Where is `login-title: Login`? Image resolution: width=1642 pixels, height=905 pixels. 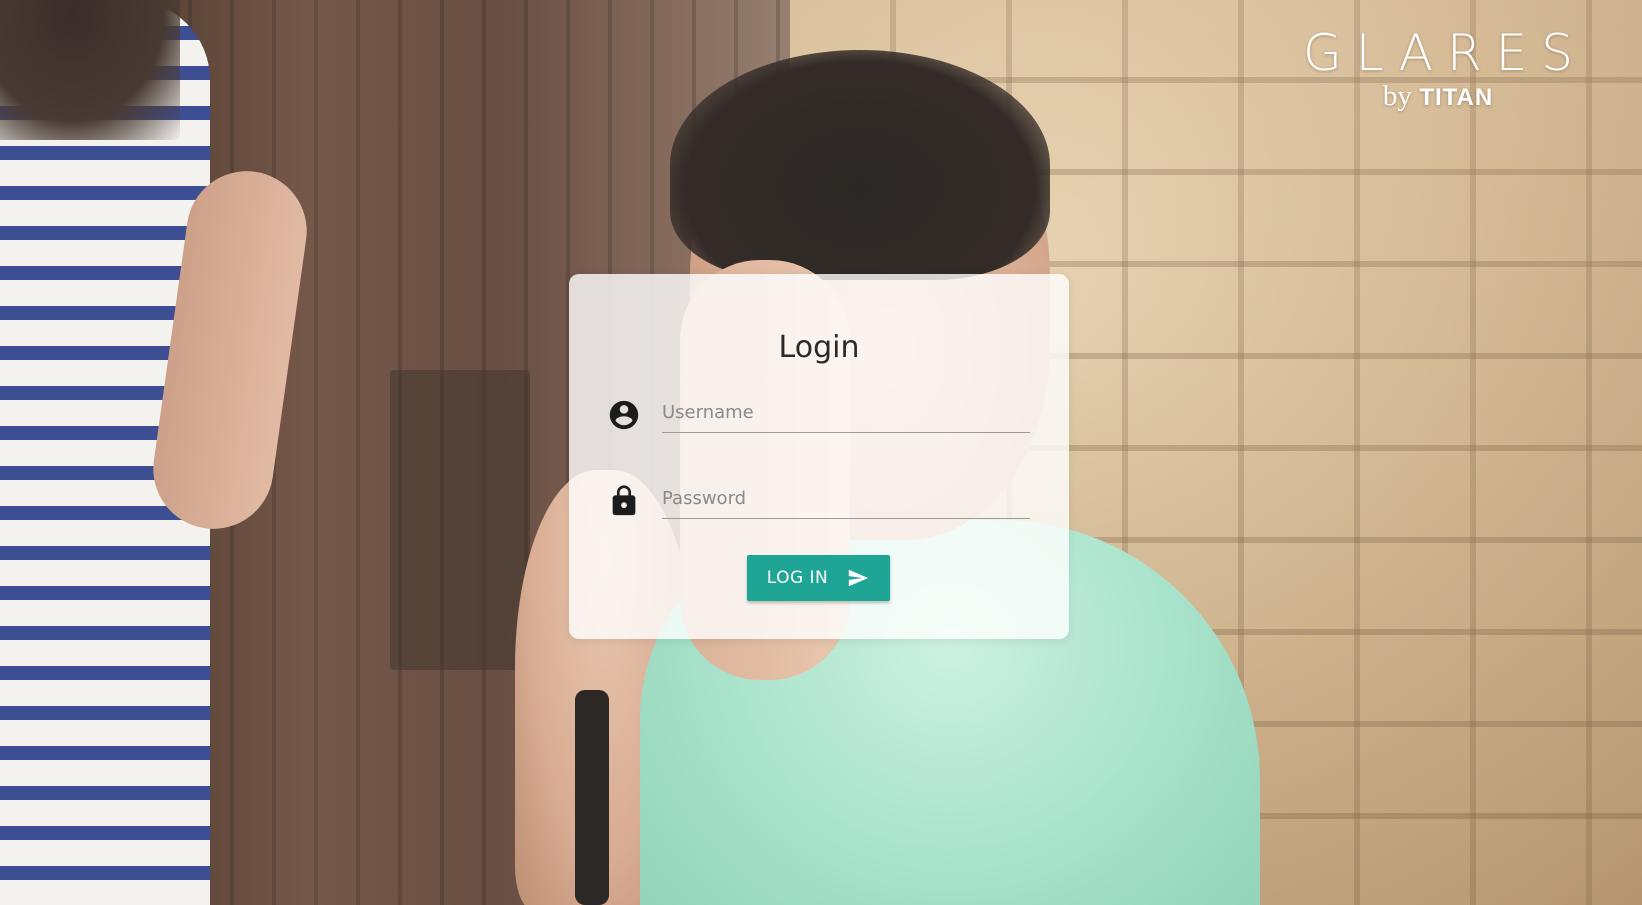 login-title: Login is located at coordinates (819, 347).